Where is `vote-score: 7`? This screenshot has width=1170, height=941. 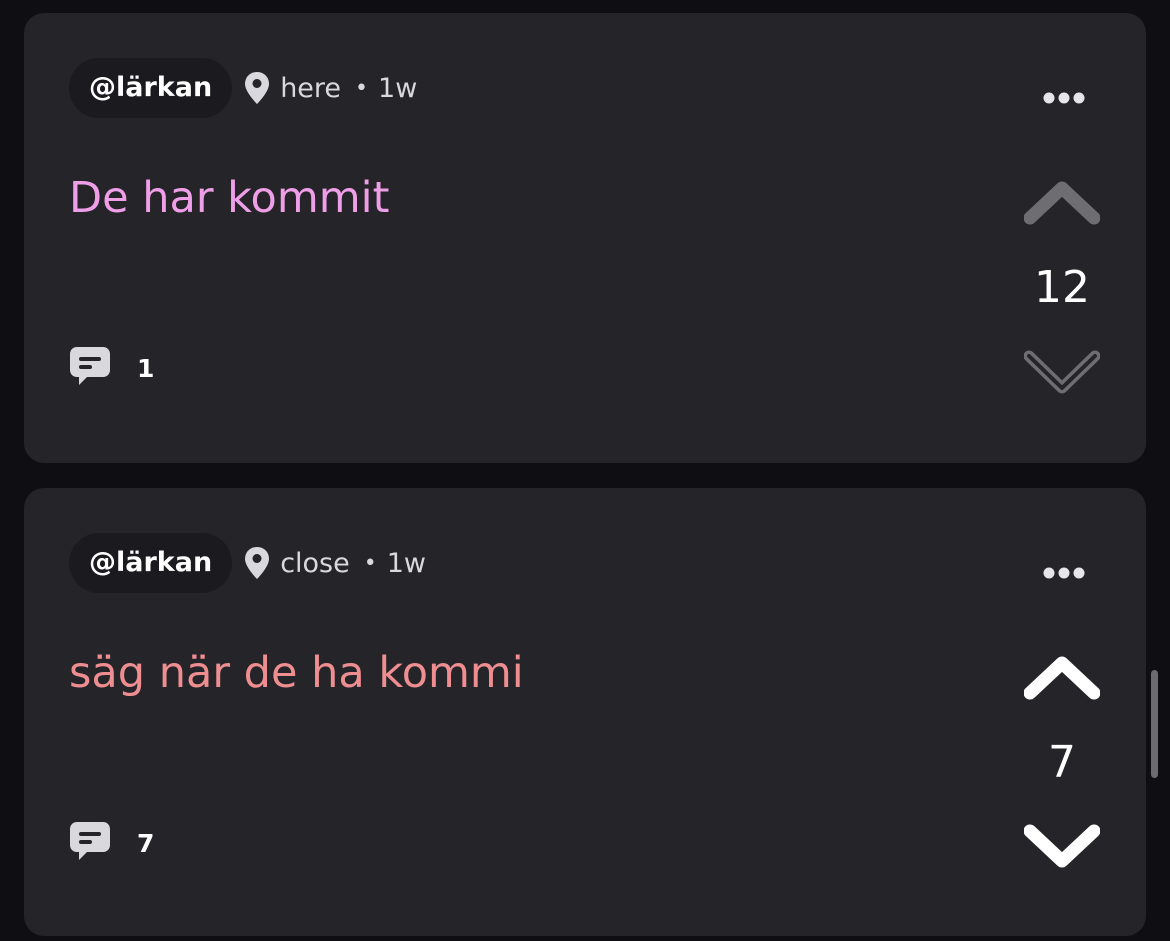
vote-score: 7 is located at coordinates (1062, 762).